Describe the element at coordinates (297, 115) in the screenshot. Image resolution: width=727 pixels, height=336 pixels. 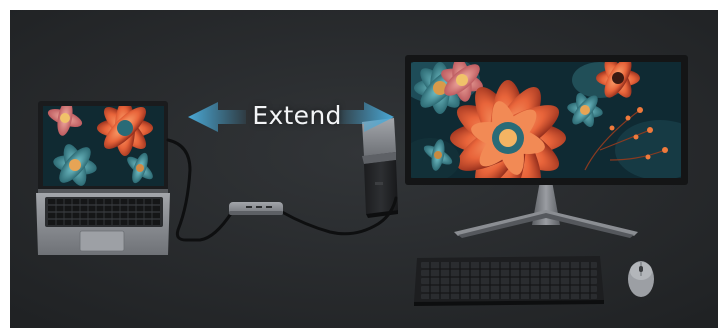
I see `extend-label: Extend` at that location.